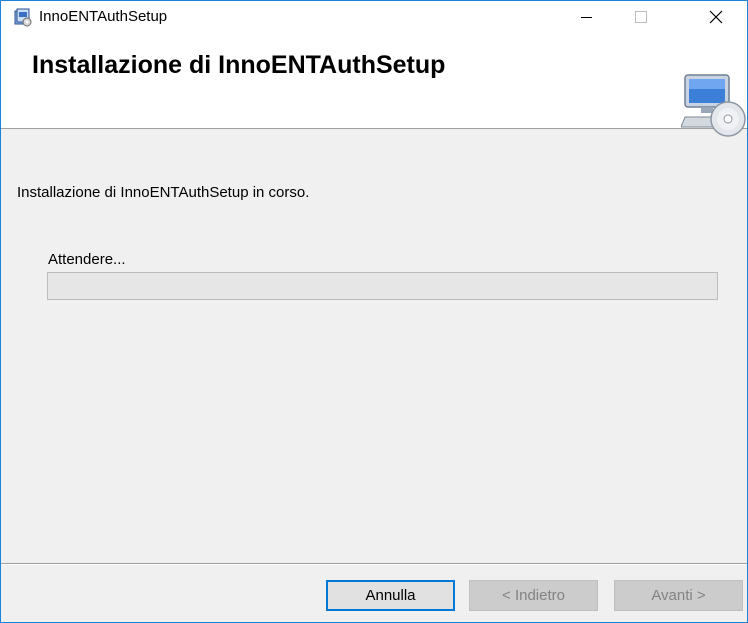  I want to click on maximize-icon, so click(641, 16).